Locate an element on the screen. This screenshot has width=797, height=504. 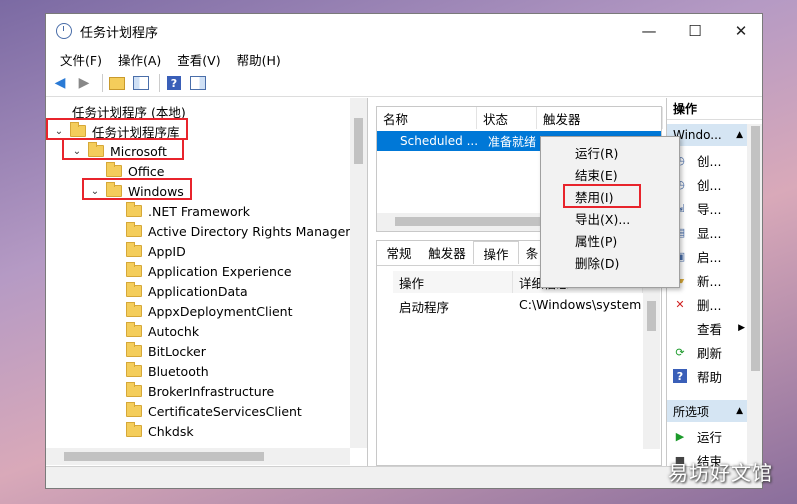
col-header-status: 状态 is located at coordinates (507, 118).